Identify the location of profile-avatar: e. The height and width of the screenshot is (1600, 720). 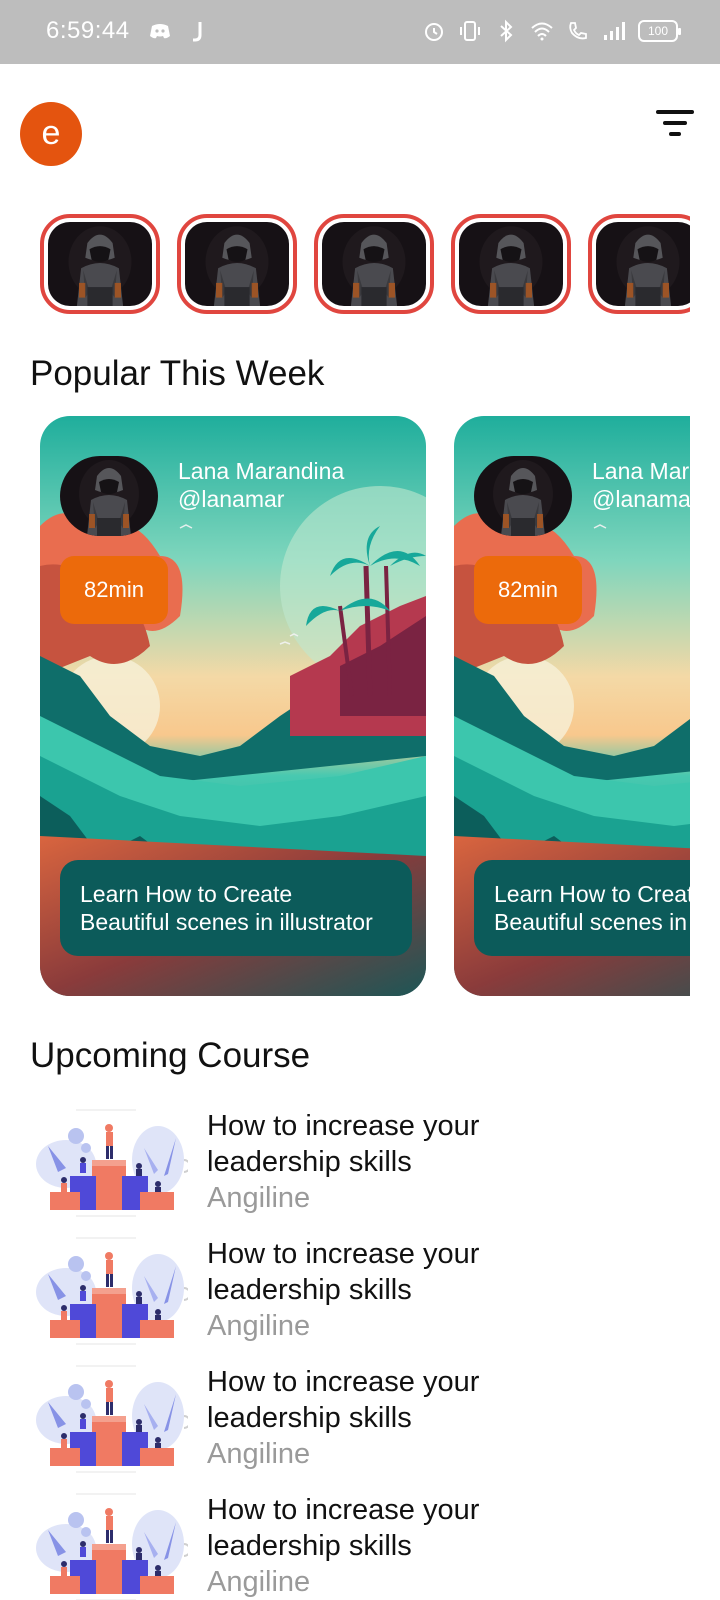
(51, 134).